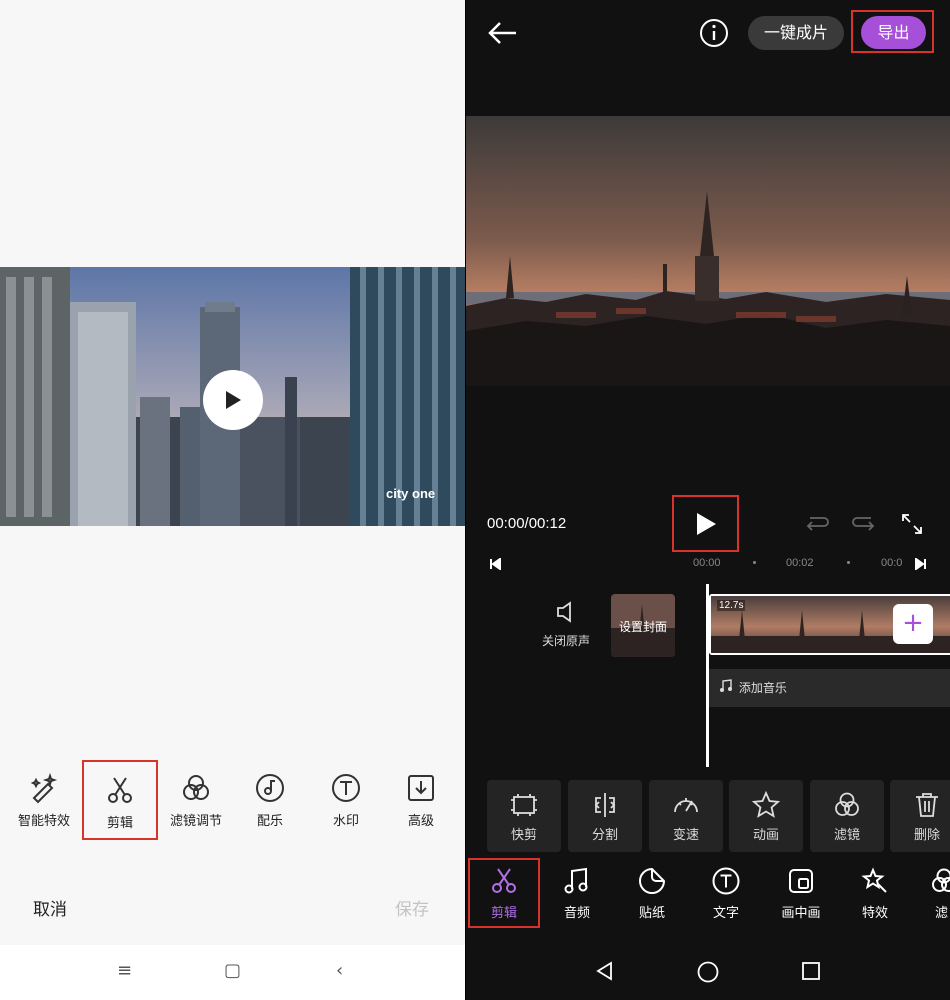  What do you see at coordinates (50, 907) in the screenshot?
I see `cancel-button: 取消` at bounding box center [50, 907].